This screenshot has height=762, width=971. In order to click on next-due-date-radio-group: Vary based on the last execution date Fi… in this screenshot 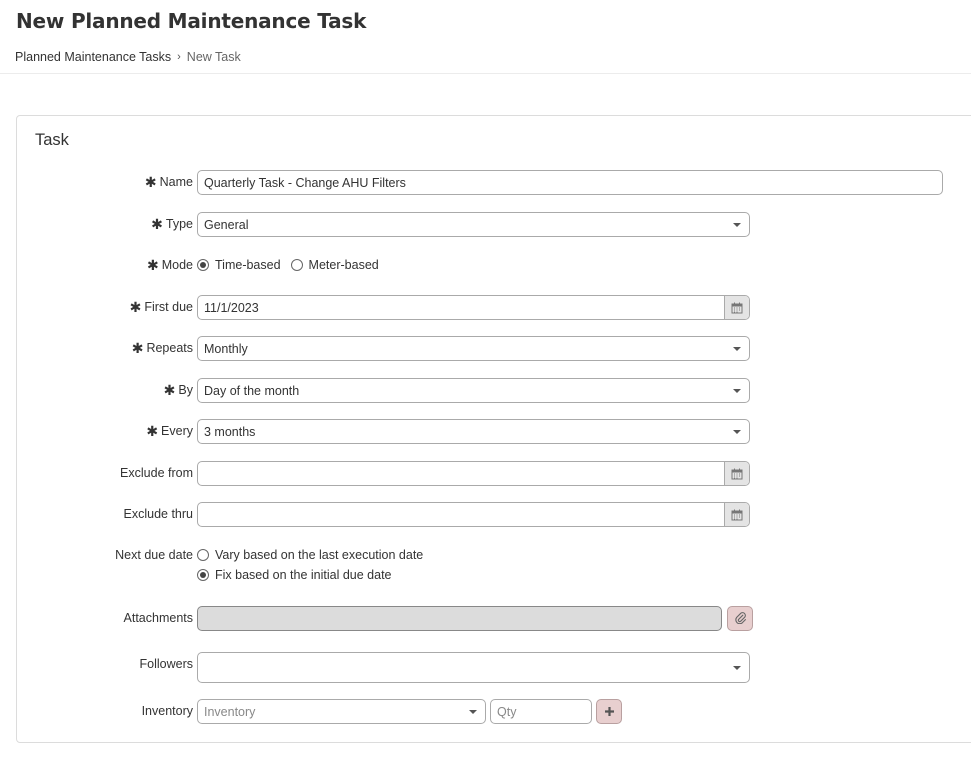, I will do `click(310, 565)`.